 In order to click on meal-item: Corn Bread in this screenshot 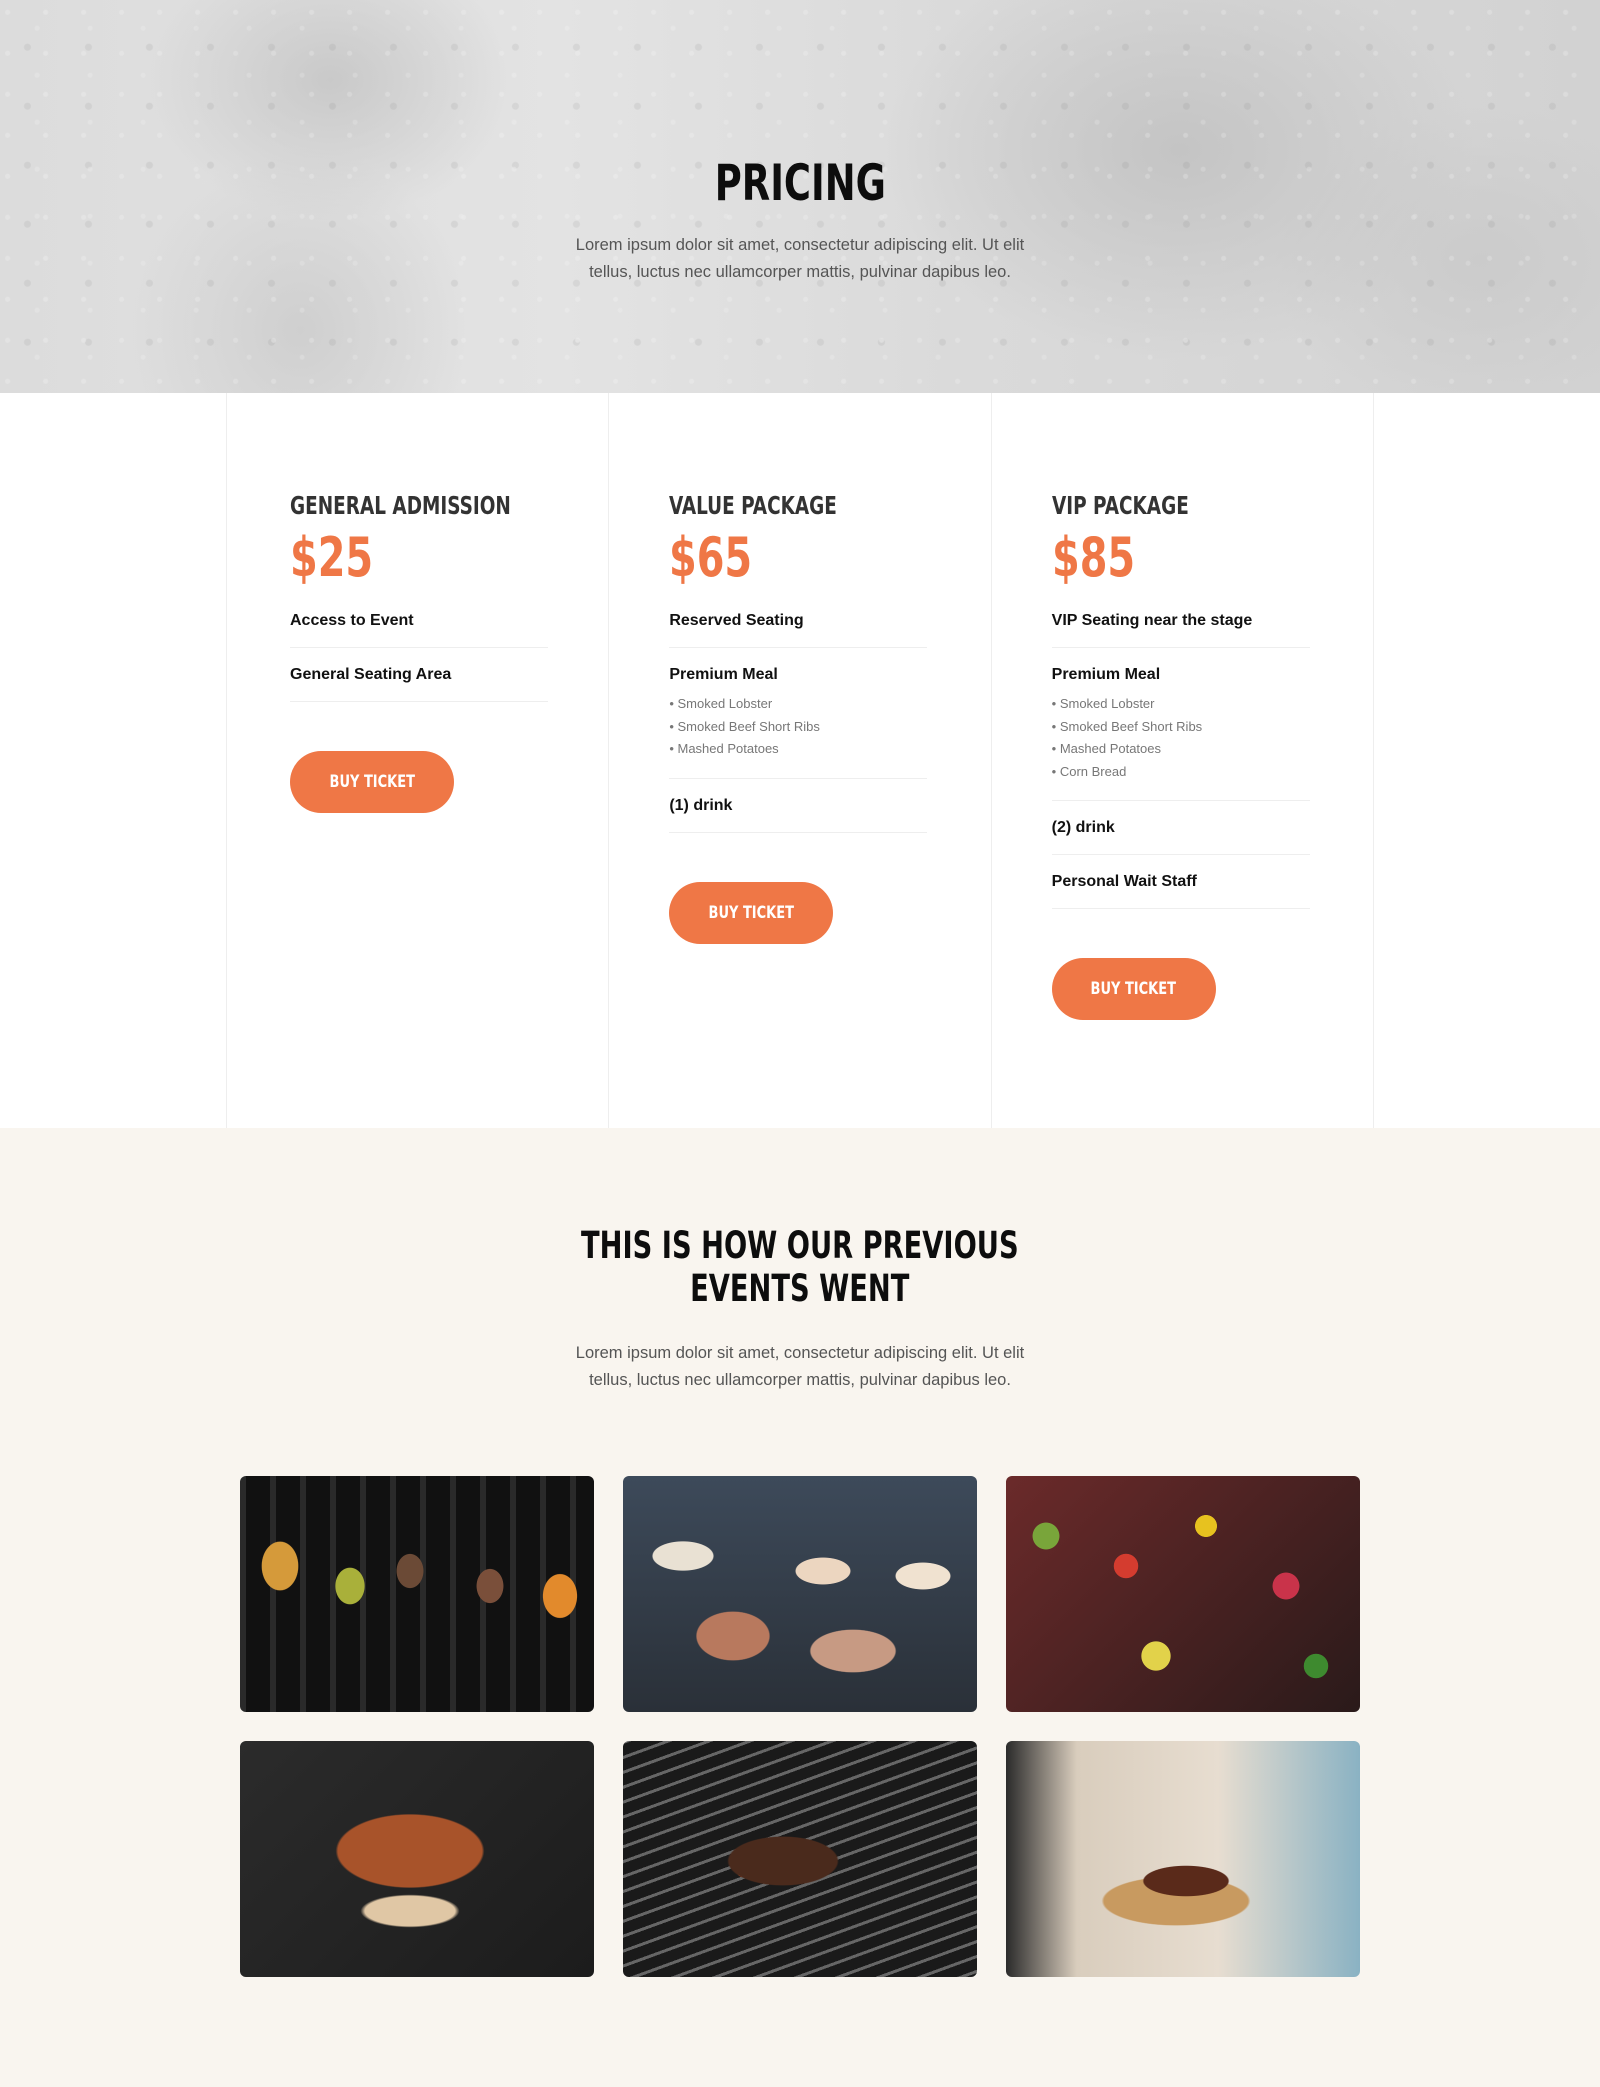, I will do `click(1181, 772)`.